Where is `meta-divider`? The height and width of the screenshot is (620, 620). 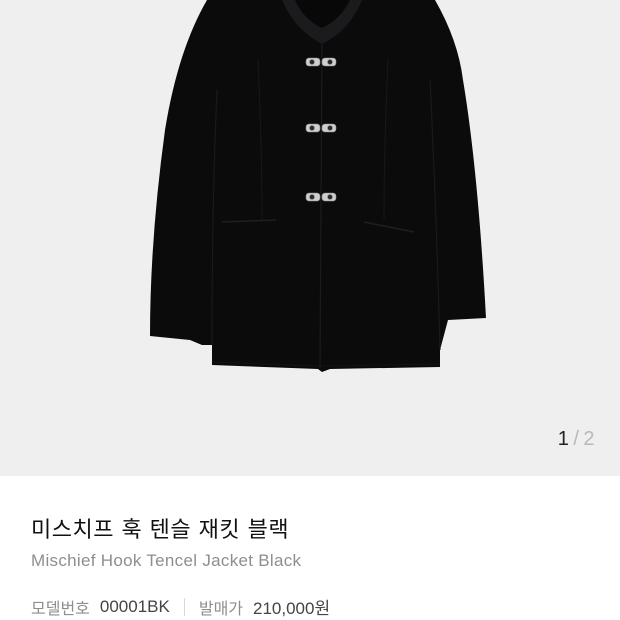
meta-divider is located at coordinates (184, 606).